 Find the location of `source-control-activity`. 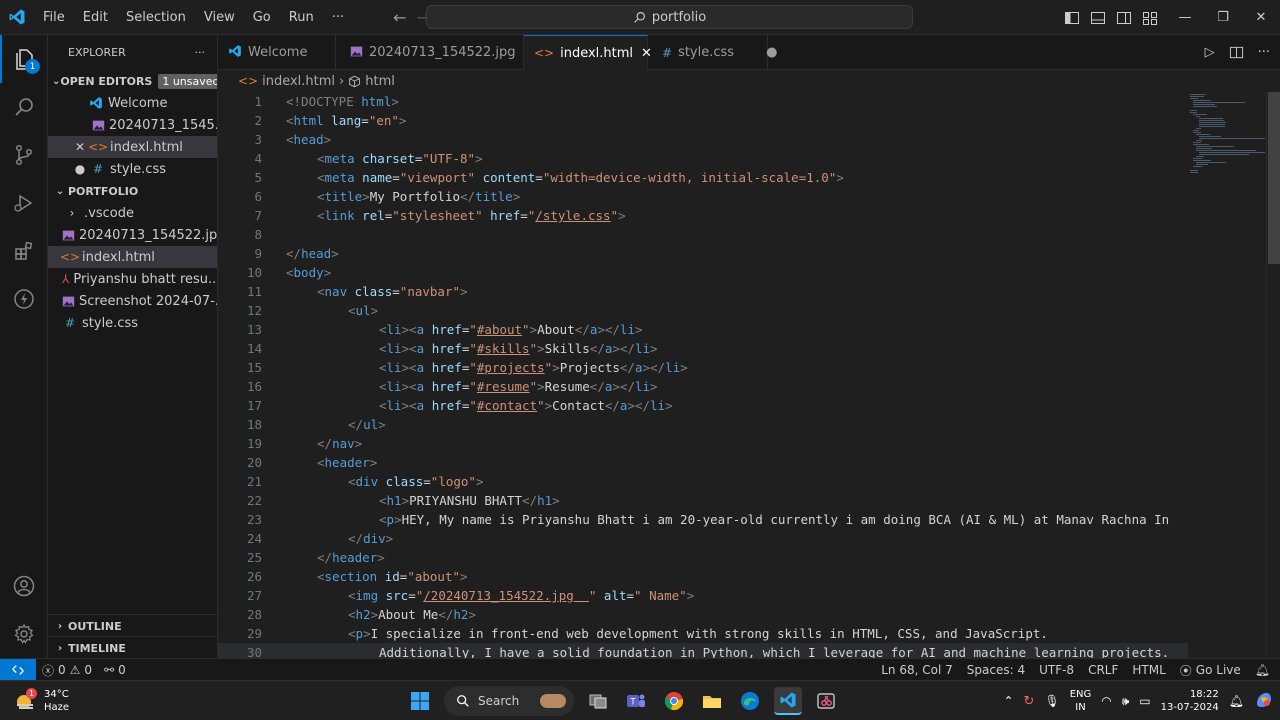

source-control-activity is located at coordinates (24, 155).